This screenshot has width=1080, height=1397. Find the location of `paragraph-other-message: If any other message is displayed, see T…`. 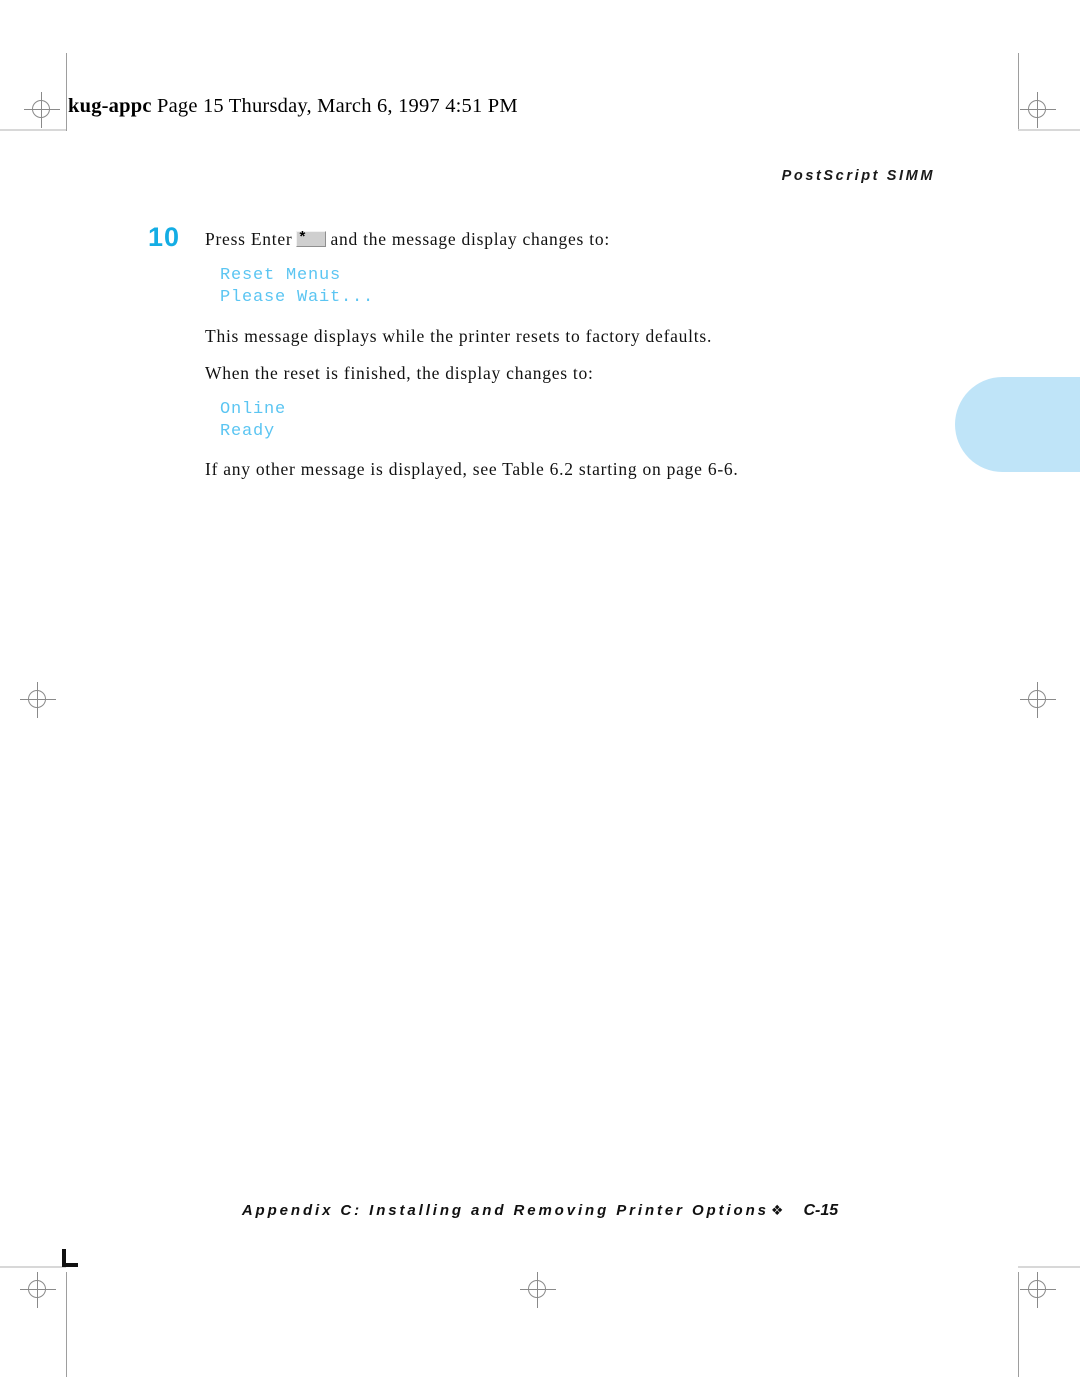

paragraph-other-message: If any other message is displayed, see T… is located at coordinates (472, 469).